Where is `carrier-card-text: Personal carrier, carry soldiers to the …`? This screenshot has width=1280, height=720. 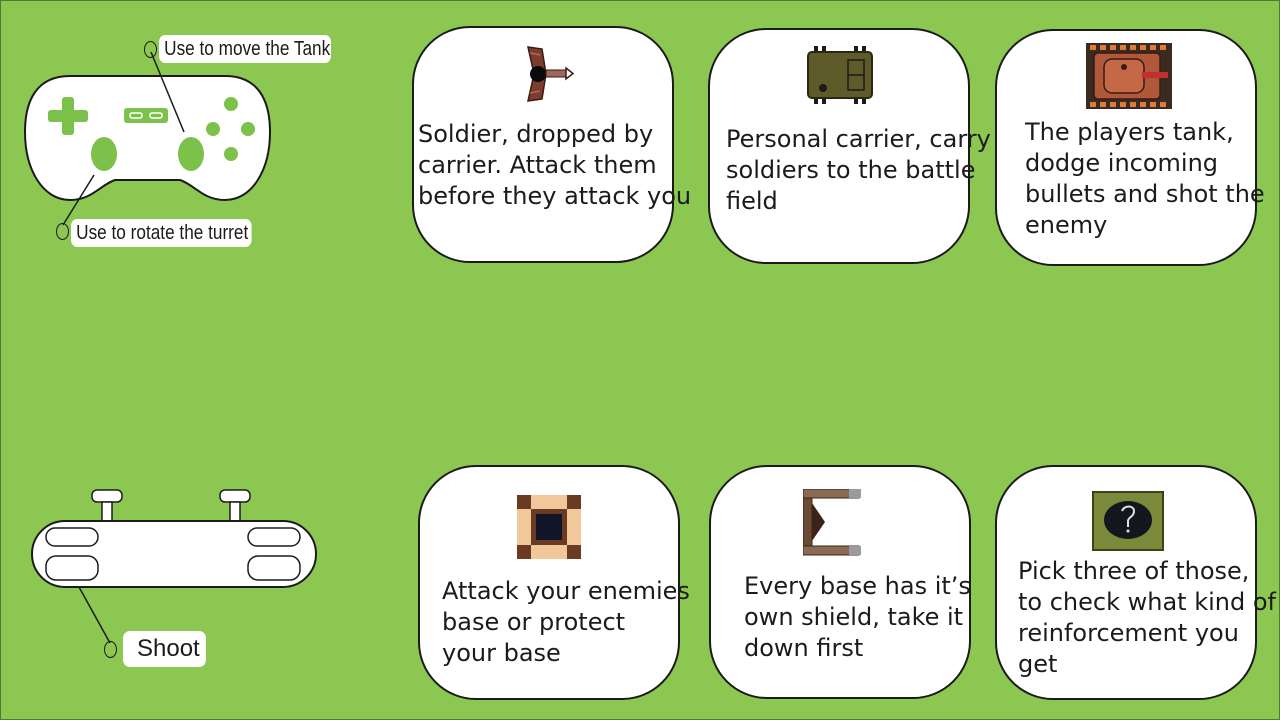
carrier-card-text: Personal carrier, carry soldiers to the … is located at coordinates (858, 170).